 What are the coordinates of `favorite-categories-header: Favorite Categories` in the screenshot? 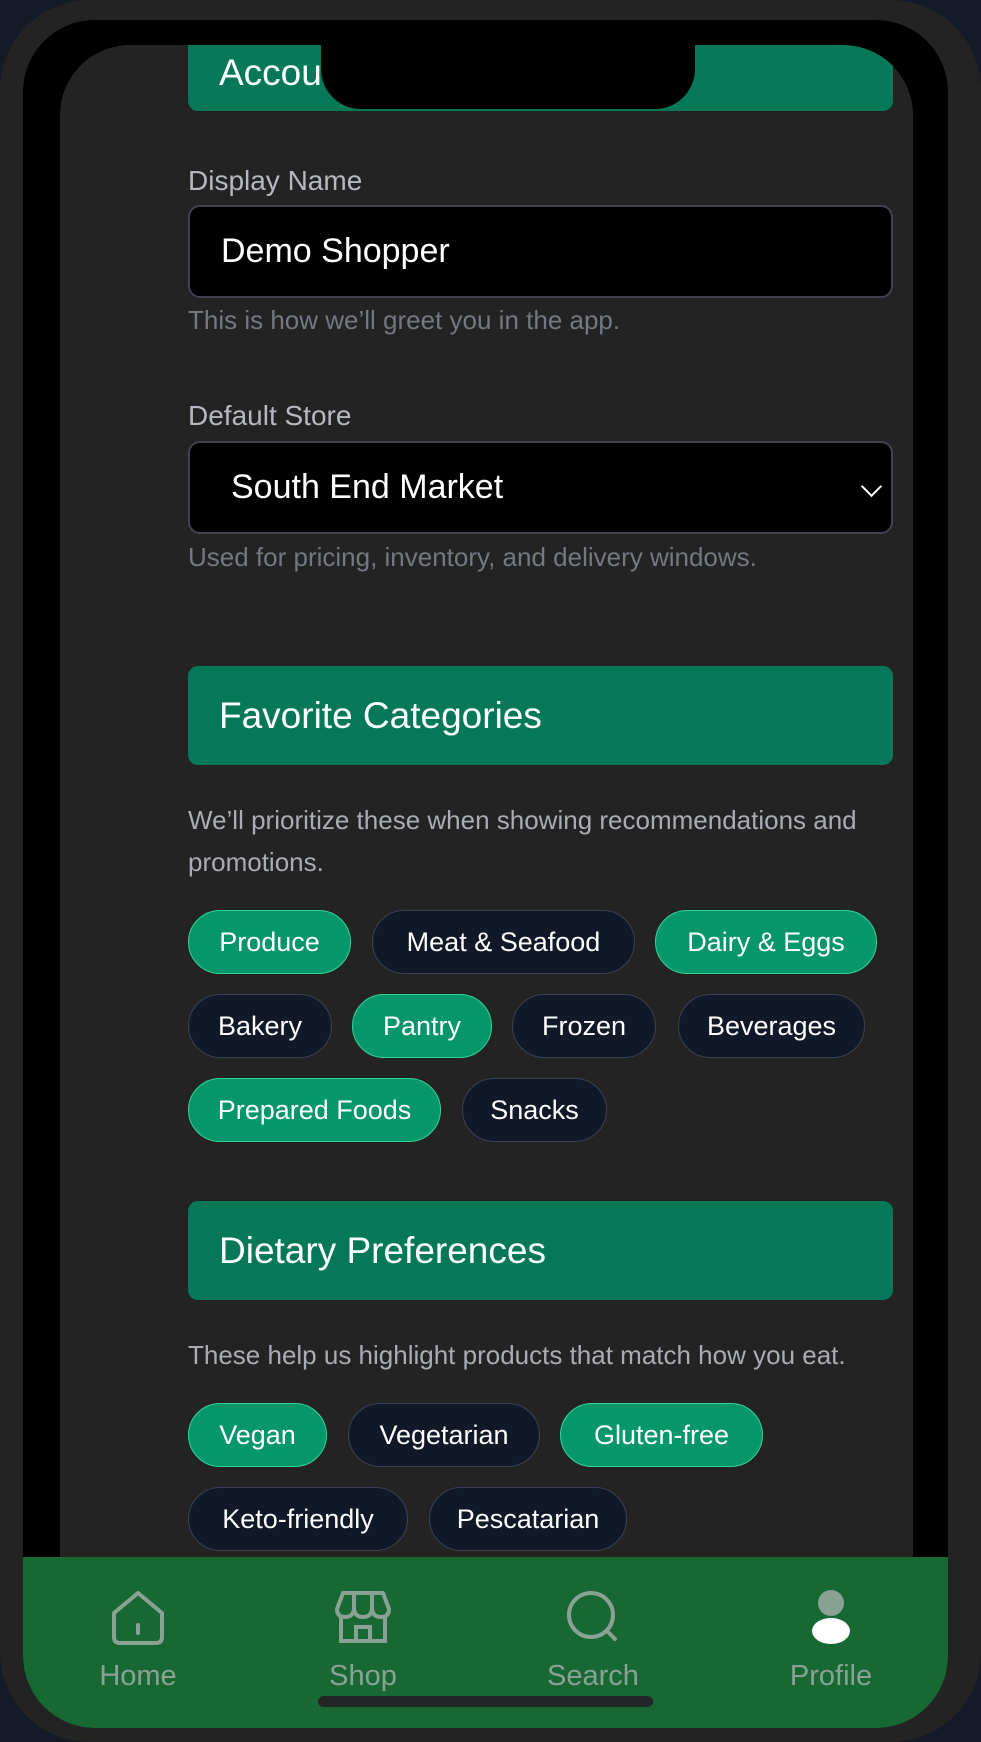 It's located at (540, 715).